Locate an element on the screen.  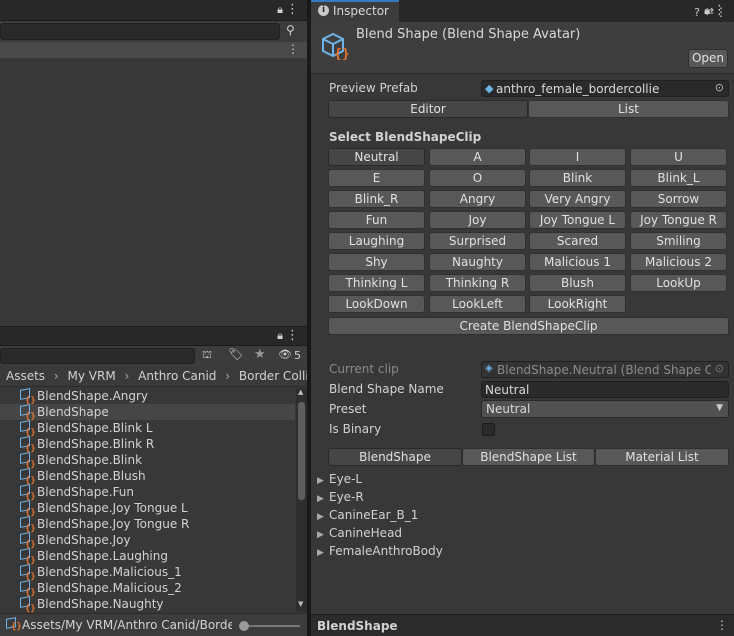
list-item: {} BlendShape.Blink L is located at coordinates (147, 429).